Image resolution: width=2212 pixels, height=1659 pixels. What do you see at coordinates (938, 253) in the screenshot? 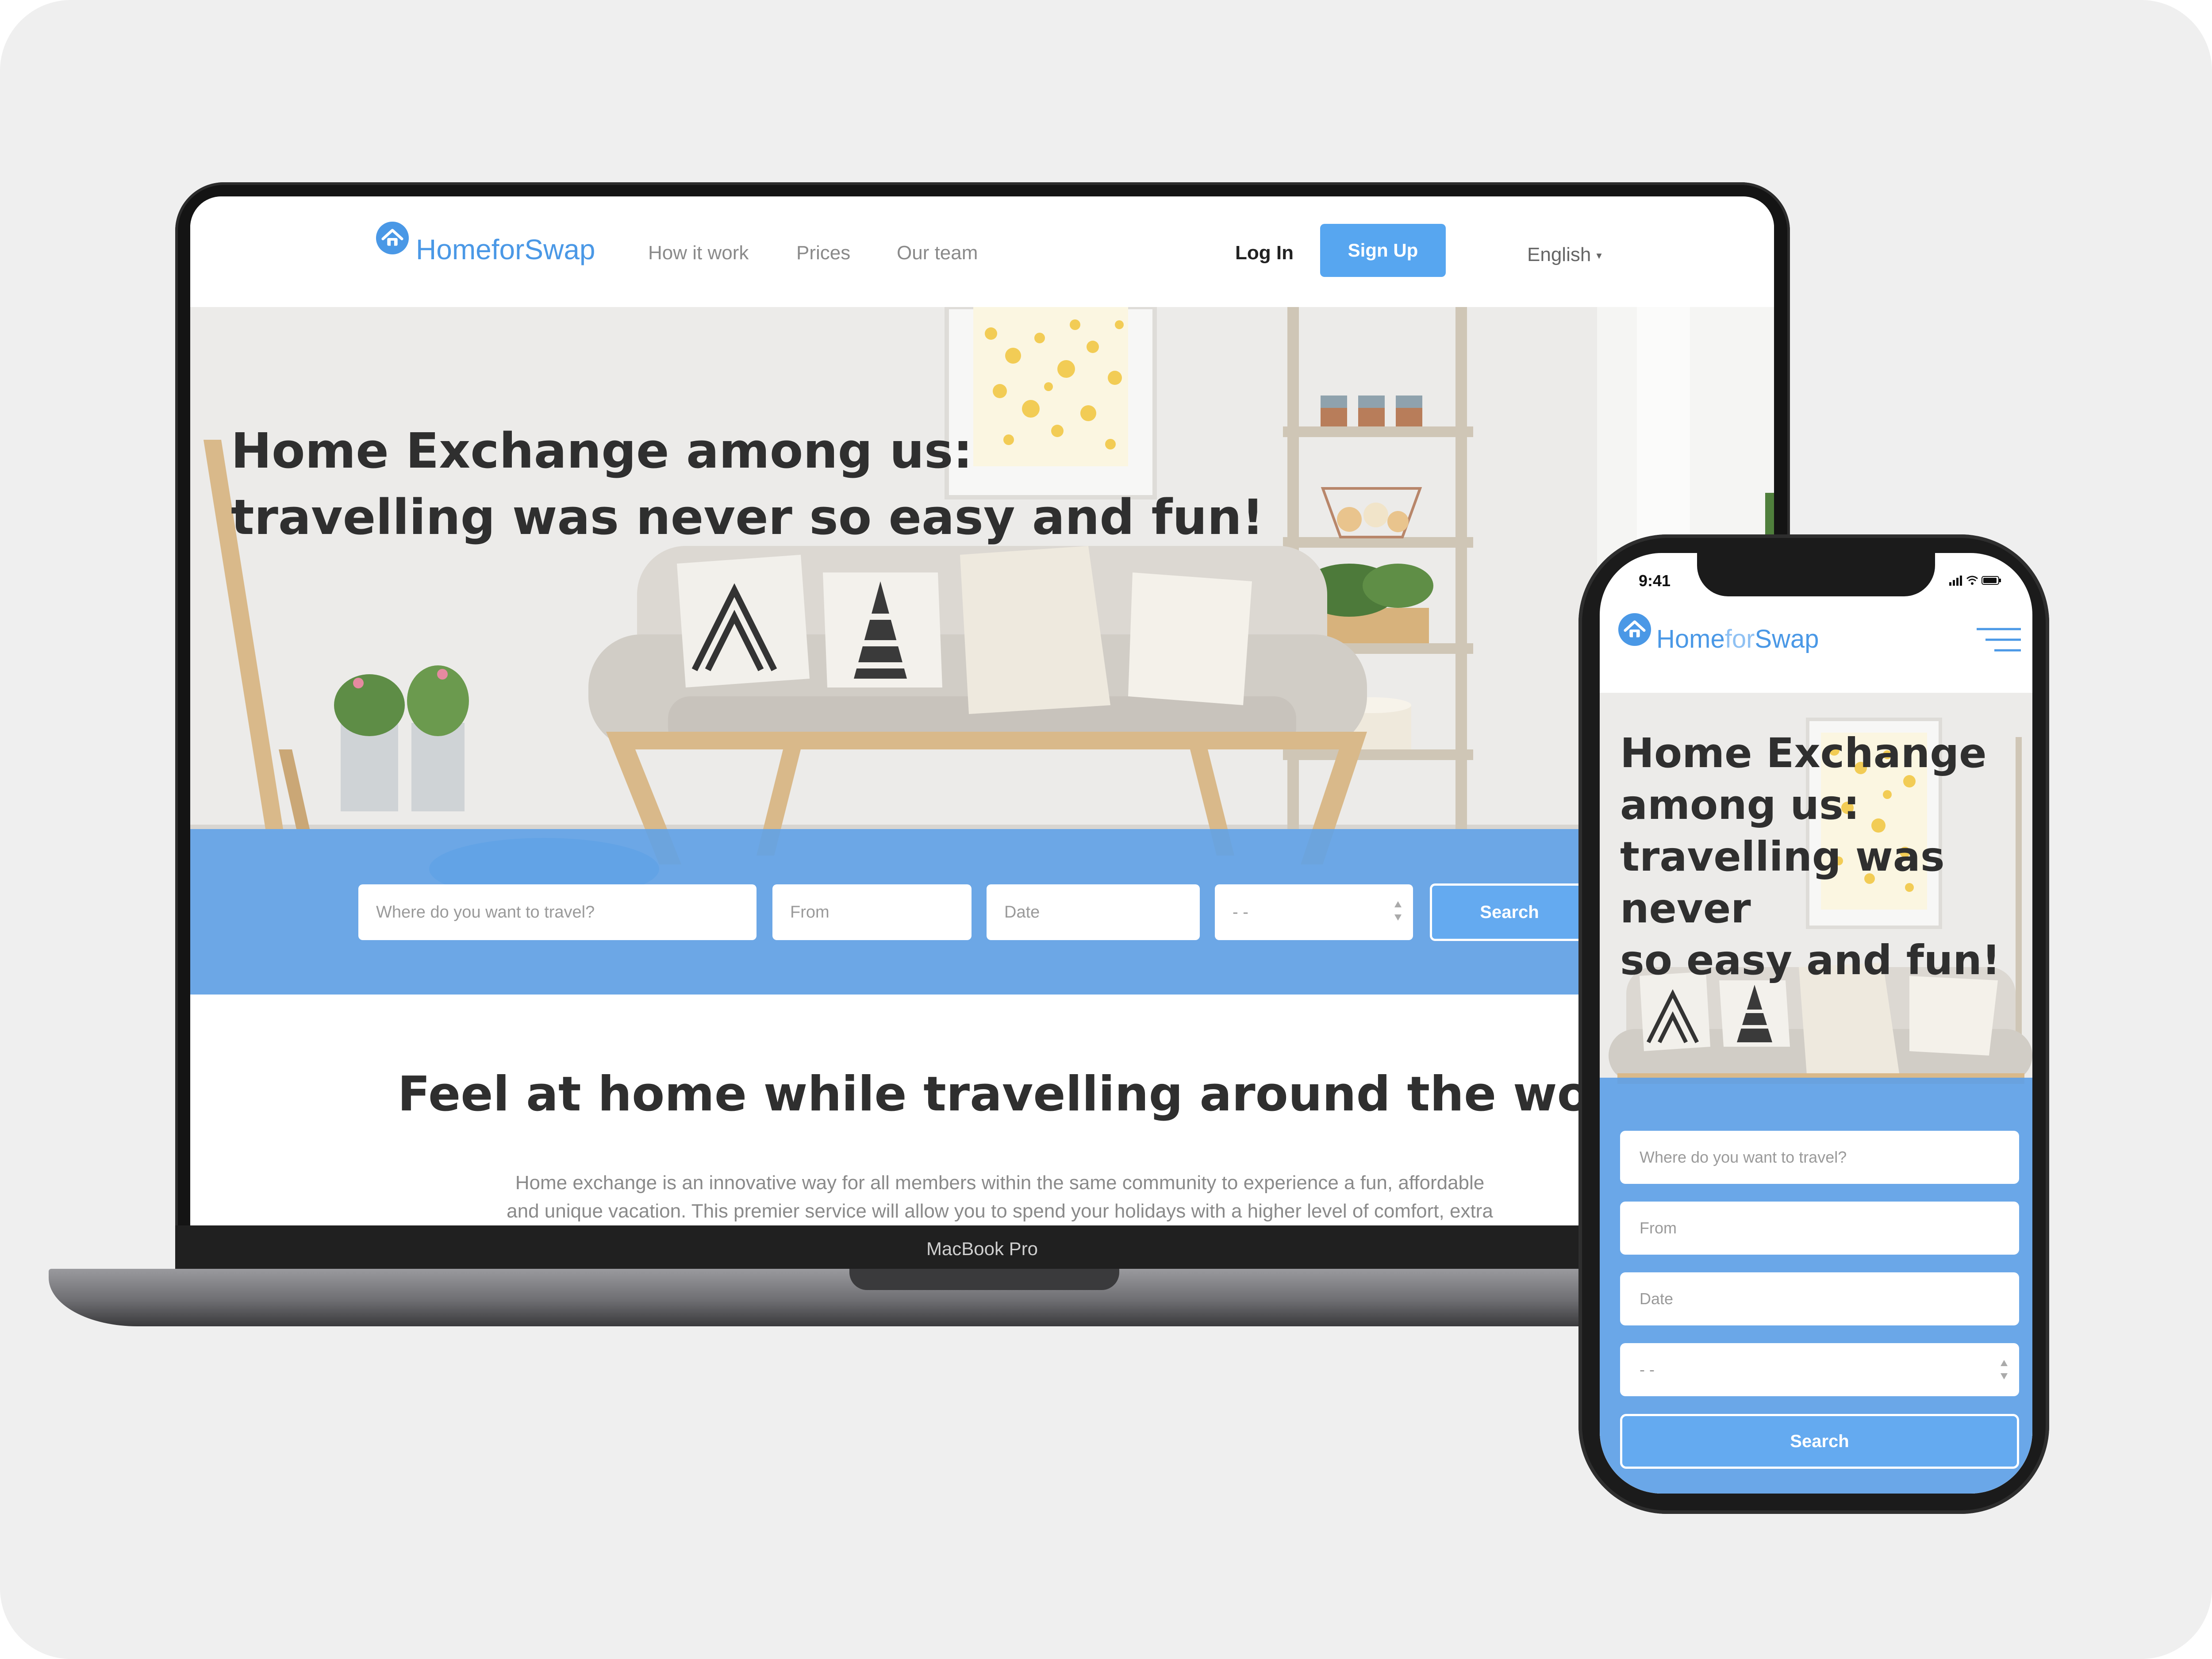
I see `nav-link-our-team: Our team` at bounding box center [938, 253].